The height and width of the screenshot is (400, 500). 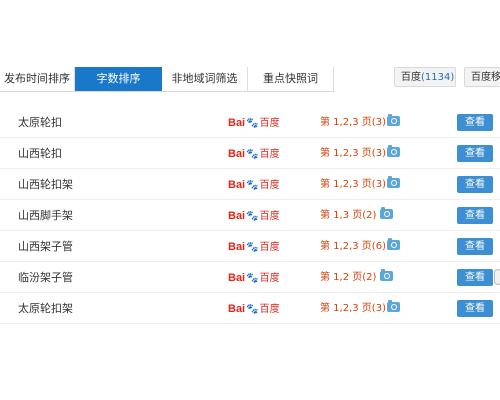 I want to click on tab-publish-time-sort: 发布时间排序, so click(x=37, y=79).